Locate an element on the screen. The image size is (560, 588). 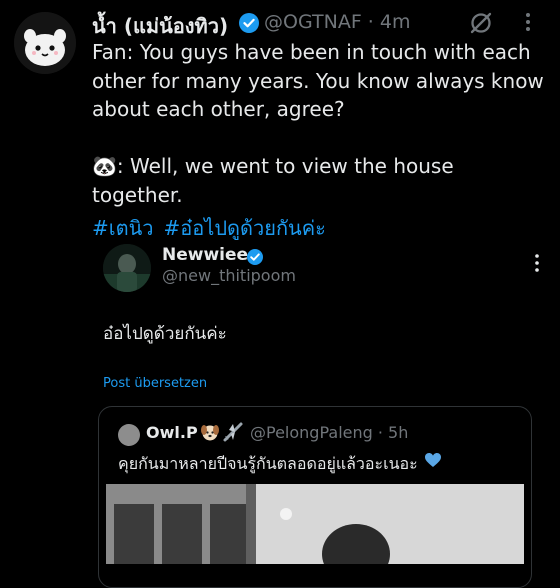
hashtag-link: #อ๋อไปดูด้วยกันค่ะ is located at coordinates (244, 228).